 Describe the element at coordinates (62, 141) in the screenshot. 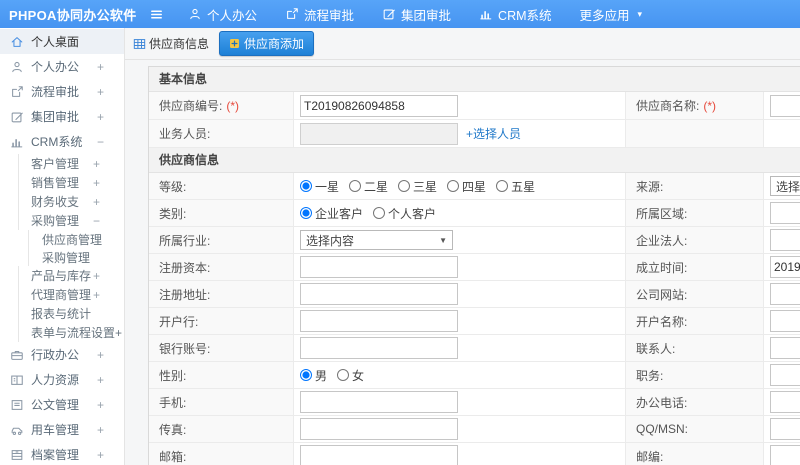

I see `sidebar-item-crm-system: CRM系统 −` at that location.